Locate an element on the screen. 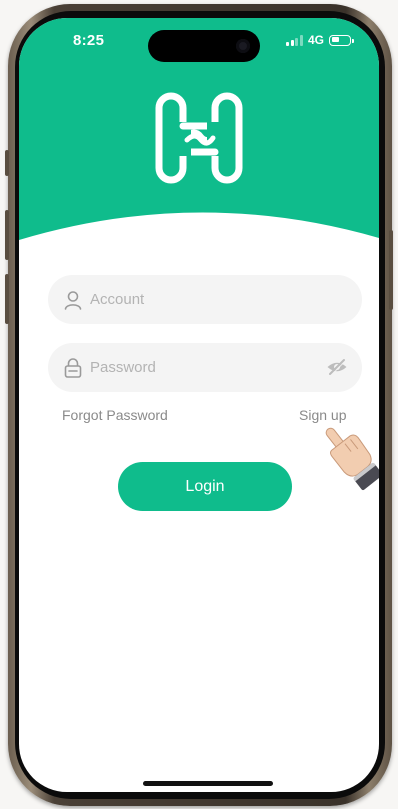 Image resolution: width=398 pixels, height=809 pixels. signal-icon is located at coordinates (294, 40).